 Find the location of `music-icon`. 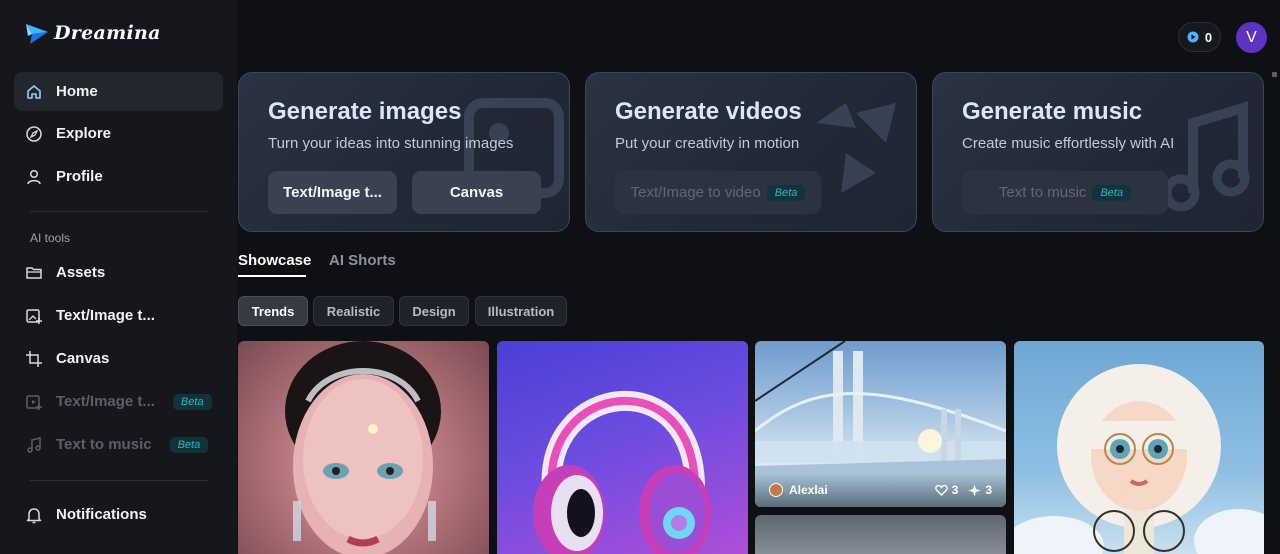

music-icon is located at coordinates (34, 445).